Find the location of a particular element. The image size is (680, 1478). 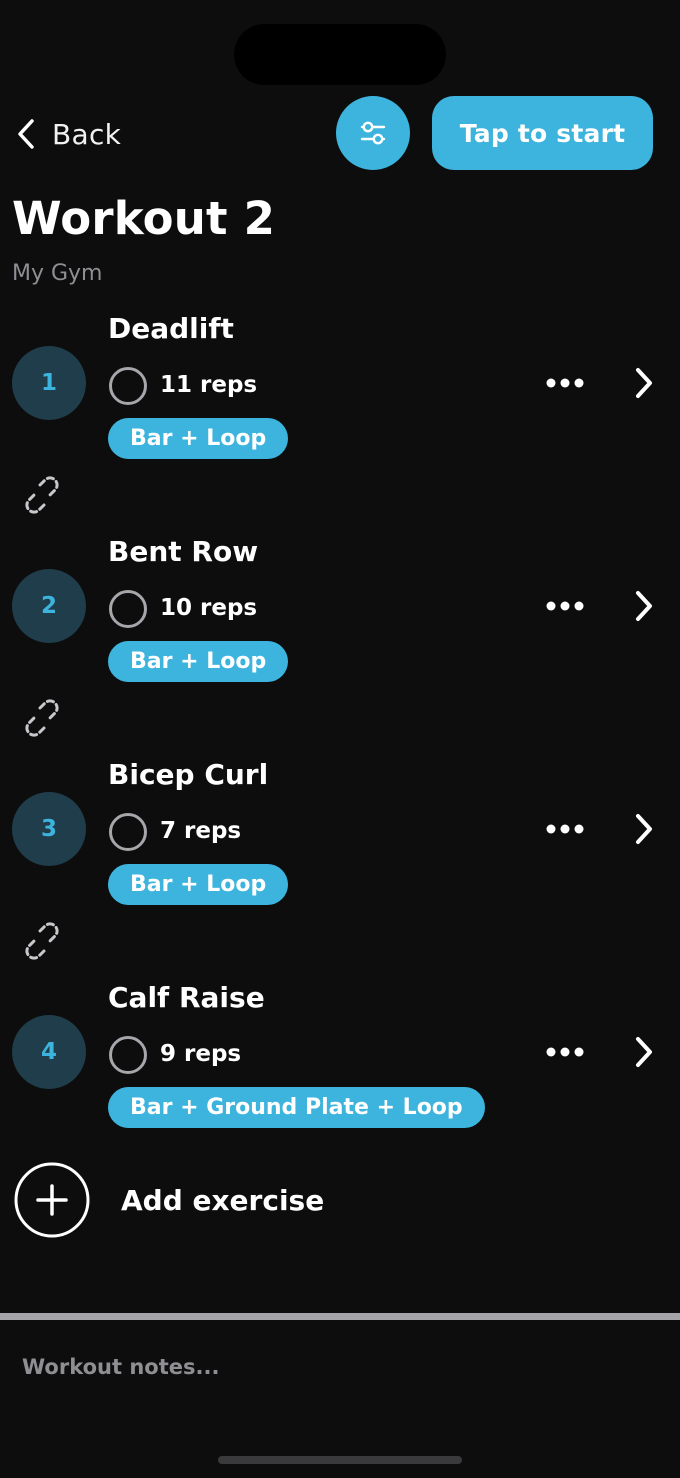

back-button: Back is located at coordinates (66, 134).